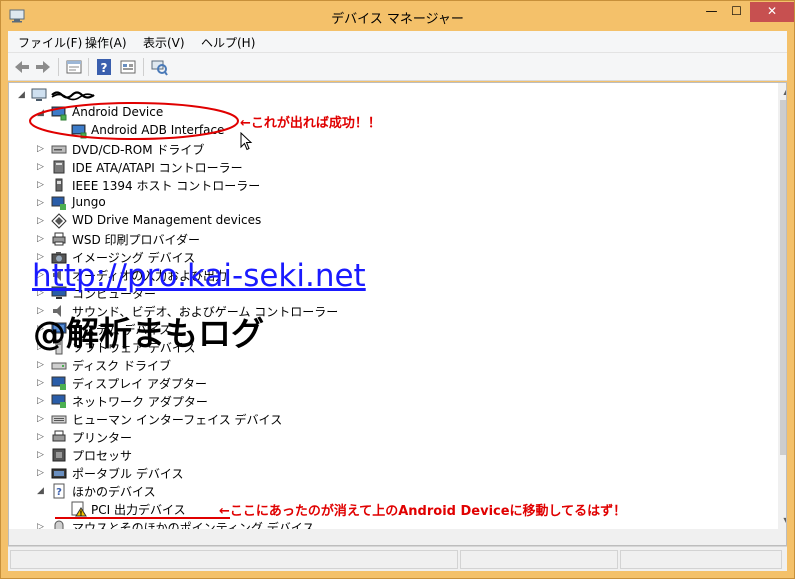 The width and height of the screenshot is (795, 579). What do you see at coordinates (148, 333) in the screenshot?
I see `watermark-blog-name: @解析まもログ` at bounding box center [148, 333].